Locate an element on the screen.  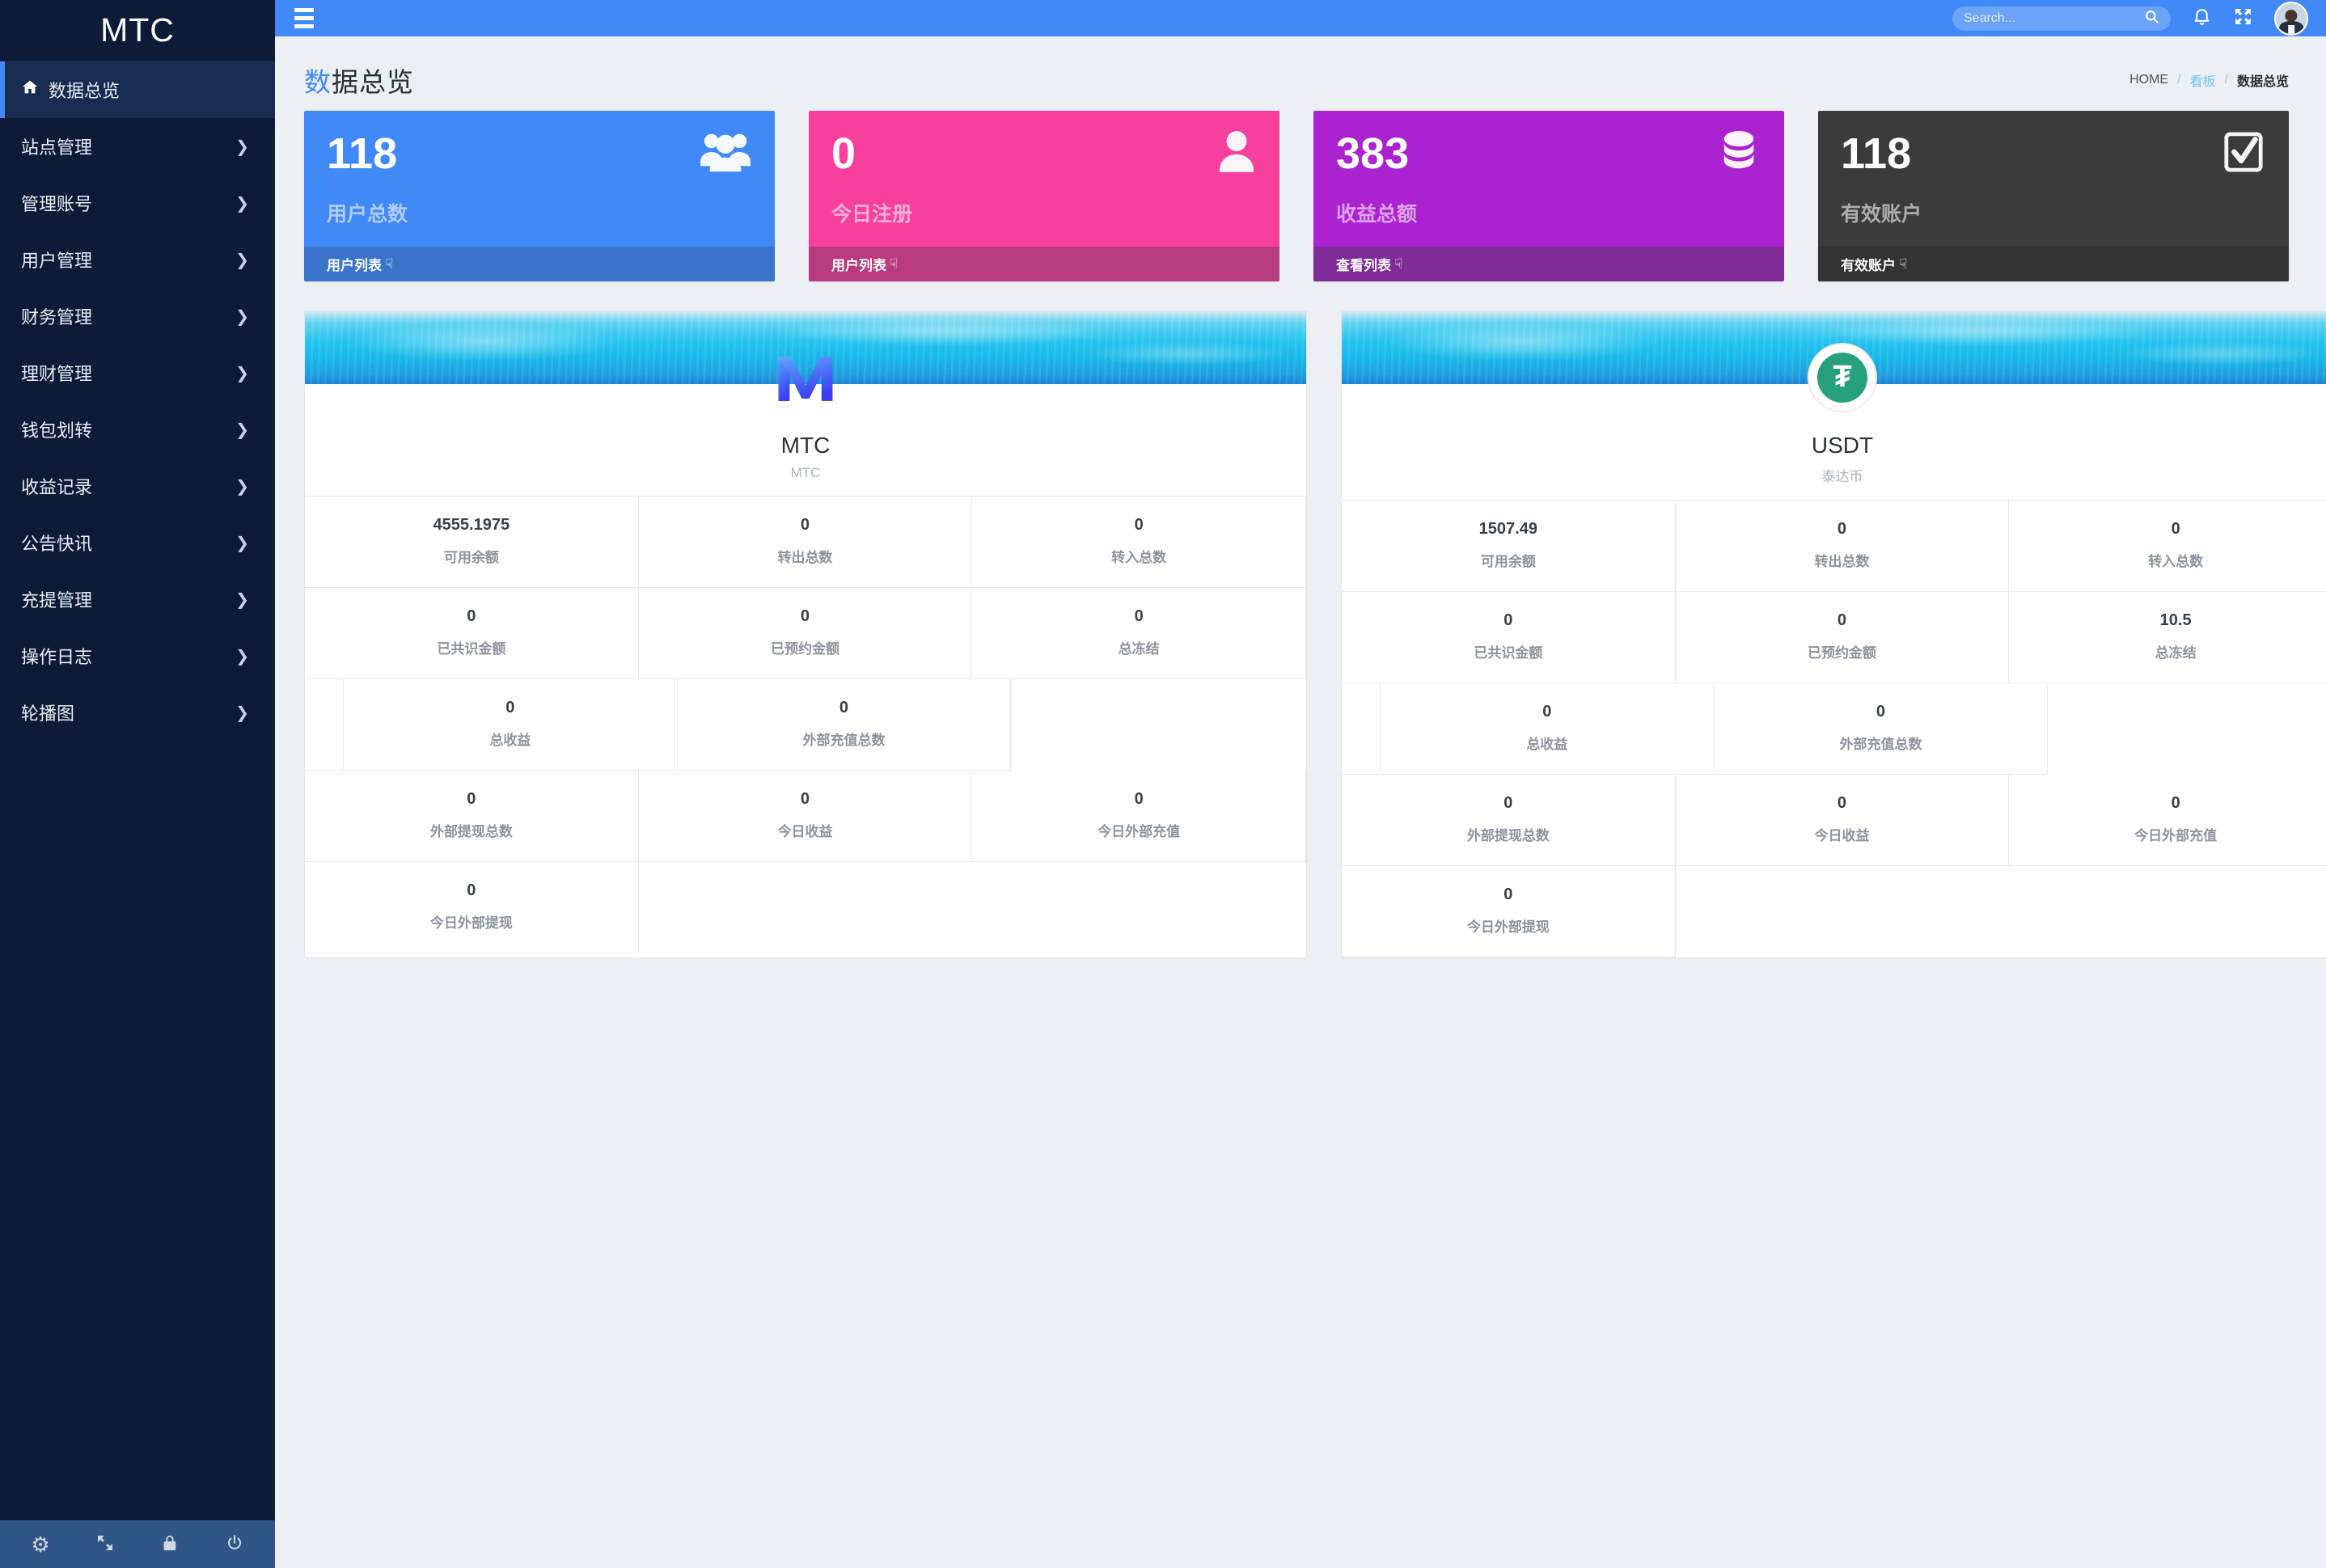
stat-card-1: 0 今日注册 用户列表 ☟ is located at coordinates (1044, 196).